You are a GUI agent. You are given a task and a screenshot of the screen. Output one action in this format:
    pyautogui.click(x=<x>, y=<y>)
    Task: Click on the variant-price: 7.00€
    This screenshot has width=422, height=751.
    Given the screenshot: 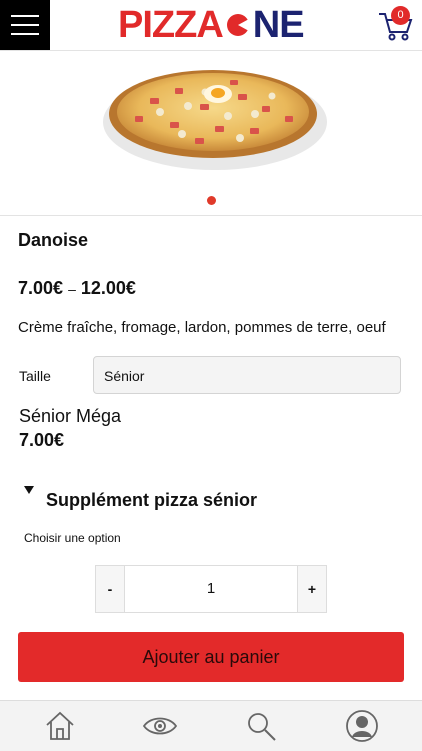 What is the action you would take?
    pyautogui.click(x=42, y=440)
    